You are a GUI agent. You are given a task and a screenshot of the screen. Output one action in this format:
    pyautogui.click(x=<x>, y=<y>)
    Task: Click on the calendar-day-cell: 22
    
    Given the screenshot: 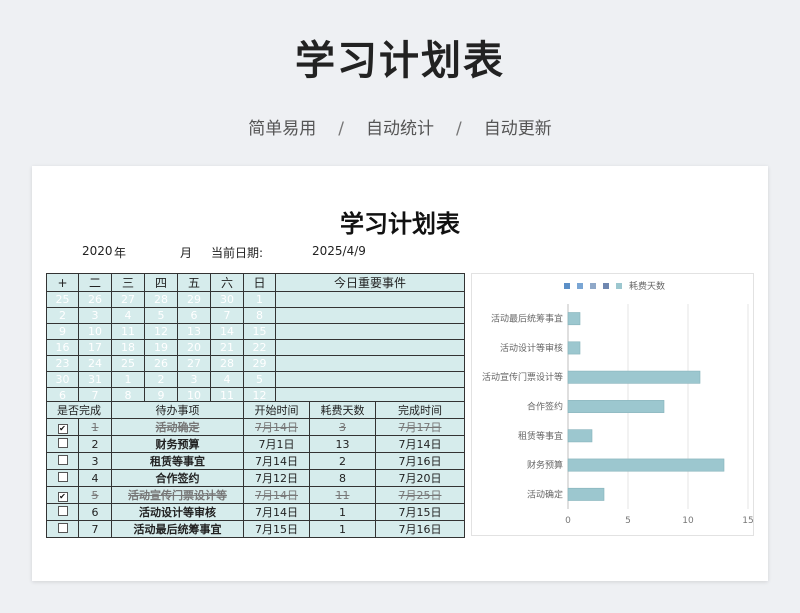 What is the action you would take?
    pyautogui.click(x=259, y=347)
    